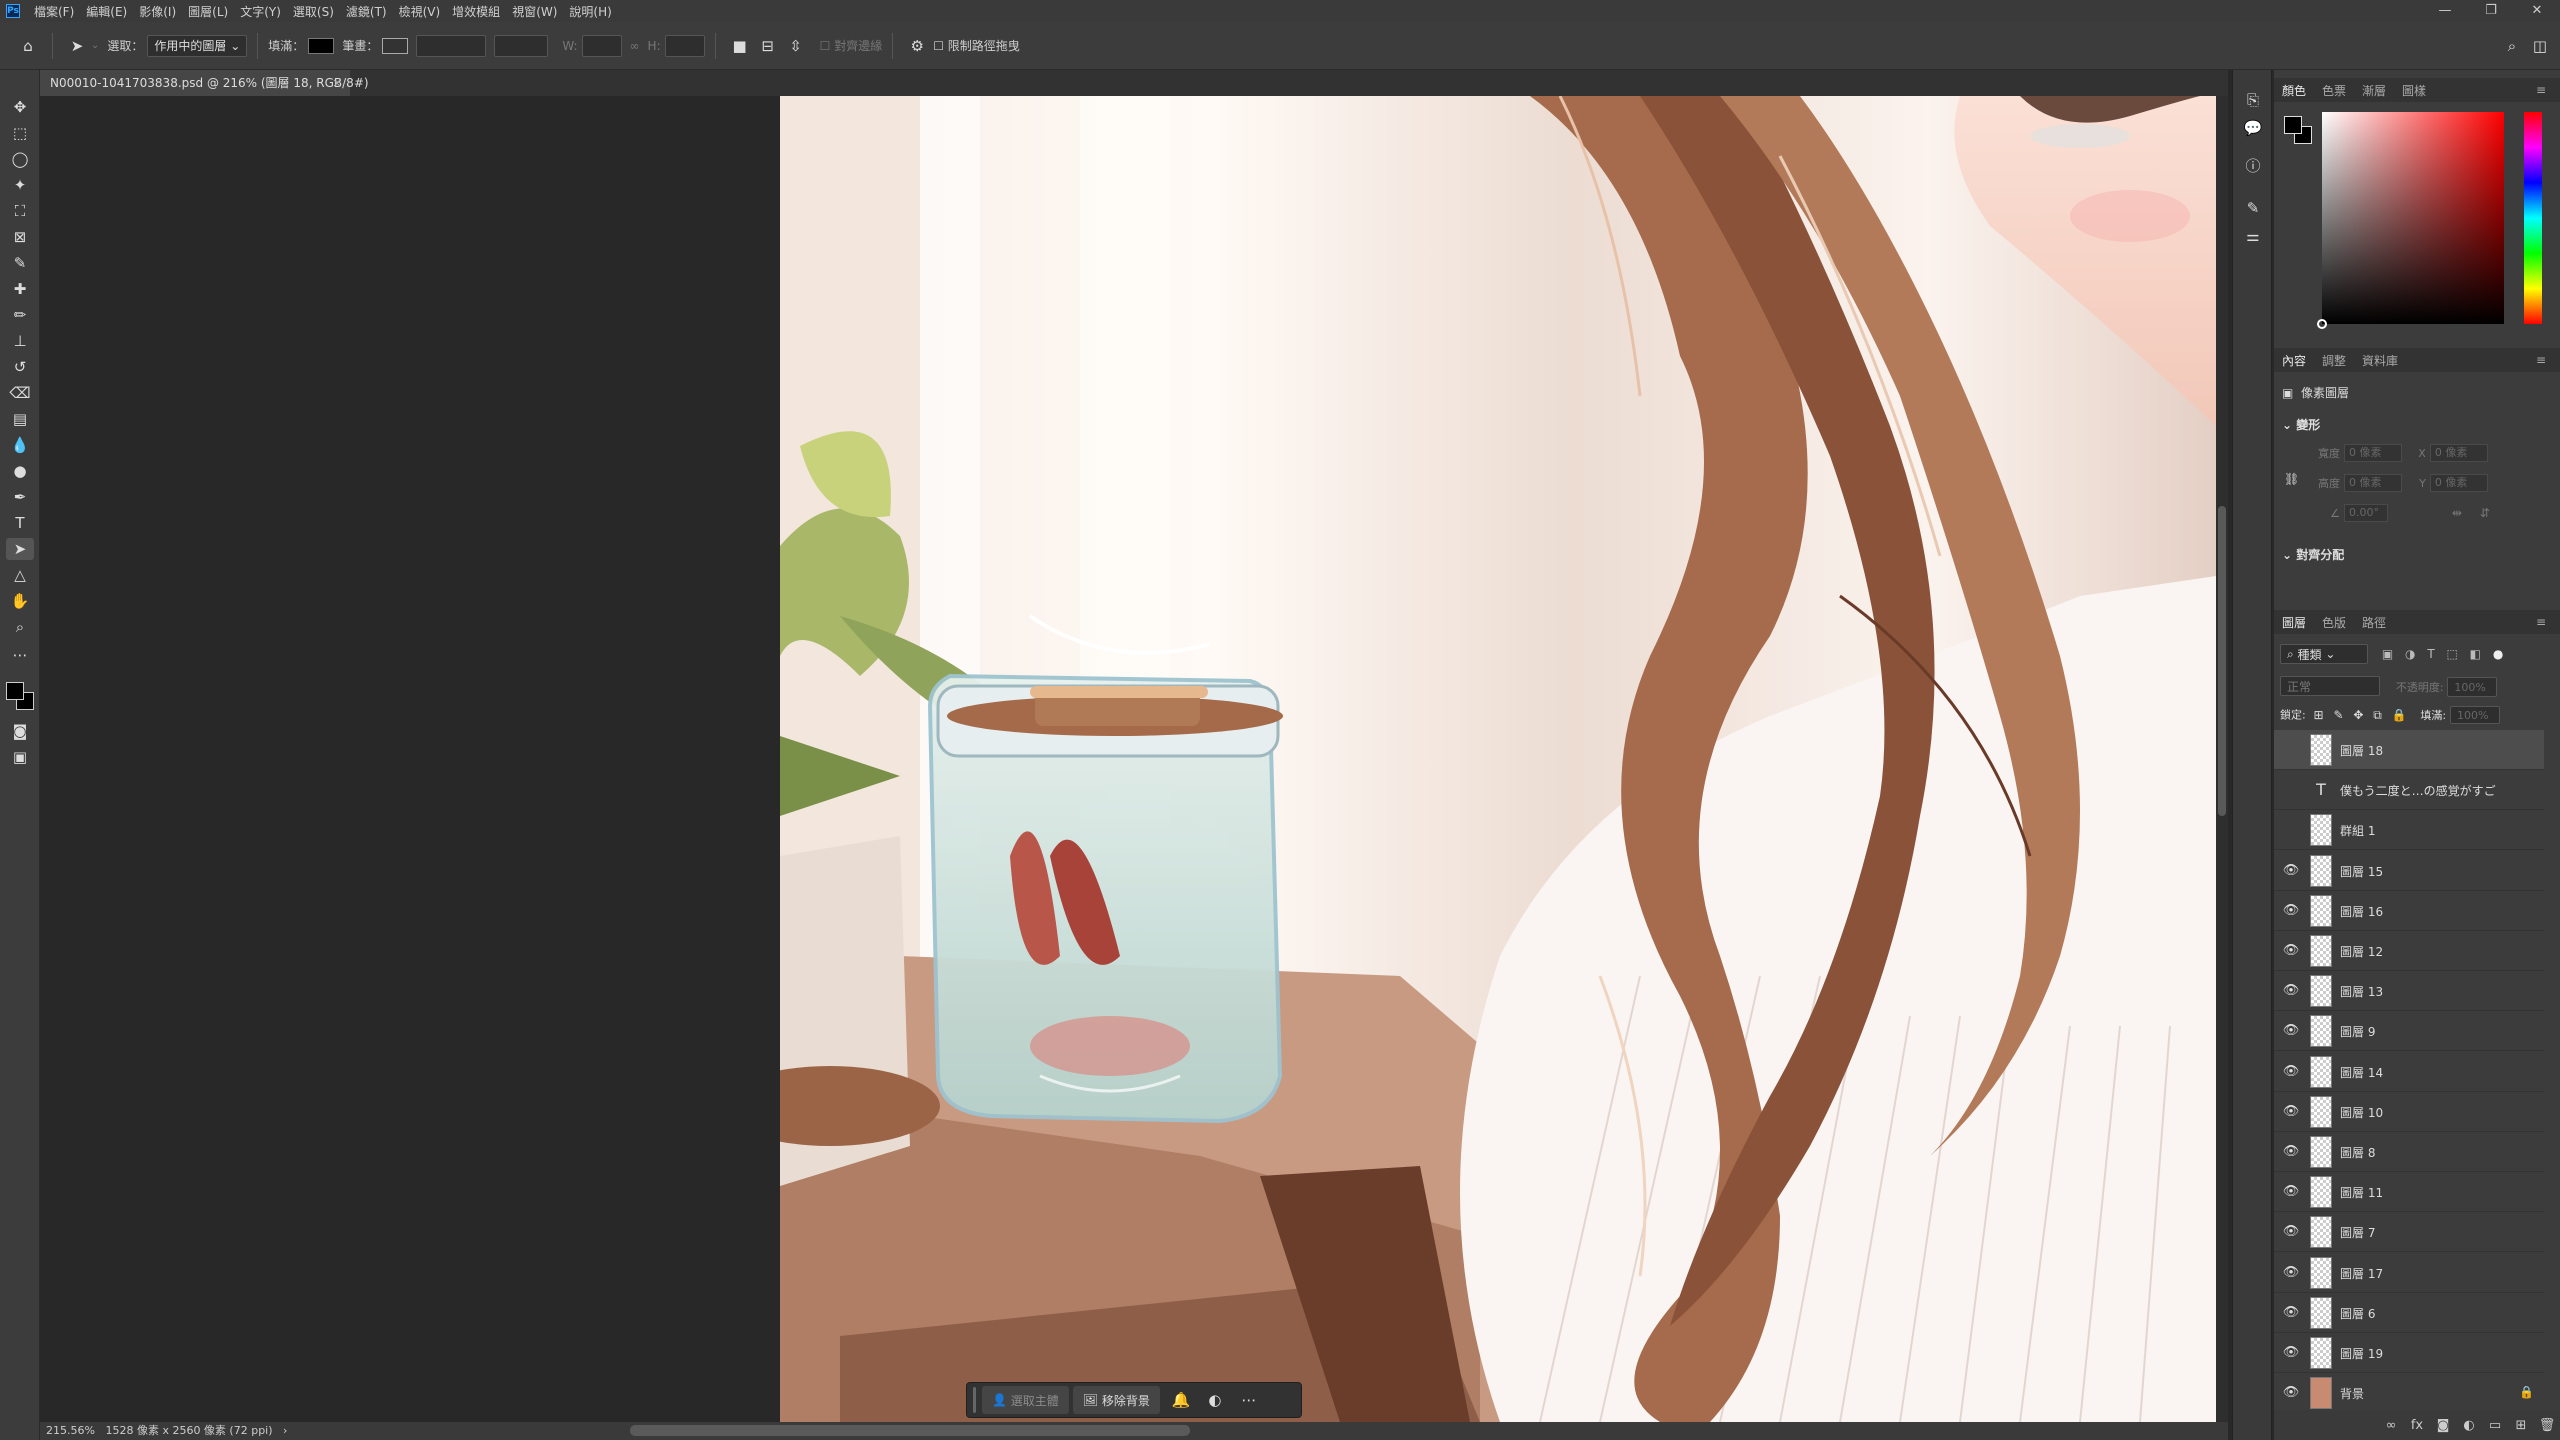 This screenshot has height=1440, width=2560. I want to click on transform-section: ⌄ 變形, so click(2301, 424).